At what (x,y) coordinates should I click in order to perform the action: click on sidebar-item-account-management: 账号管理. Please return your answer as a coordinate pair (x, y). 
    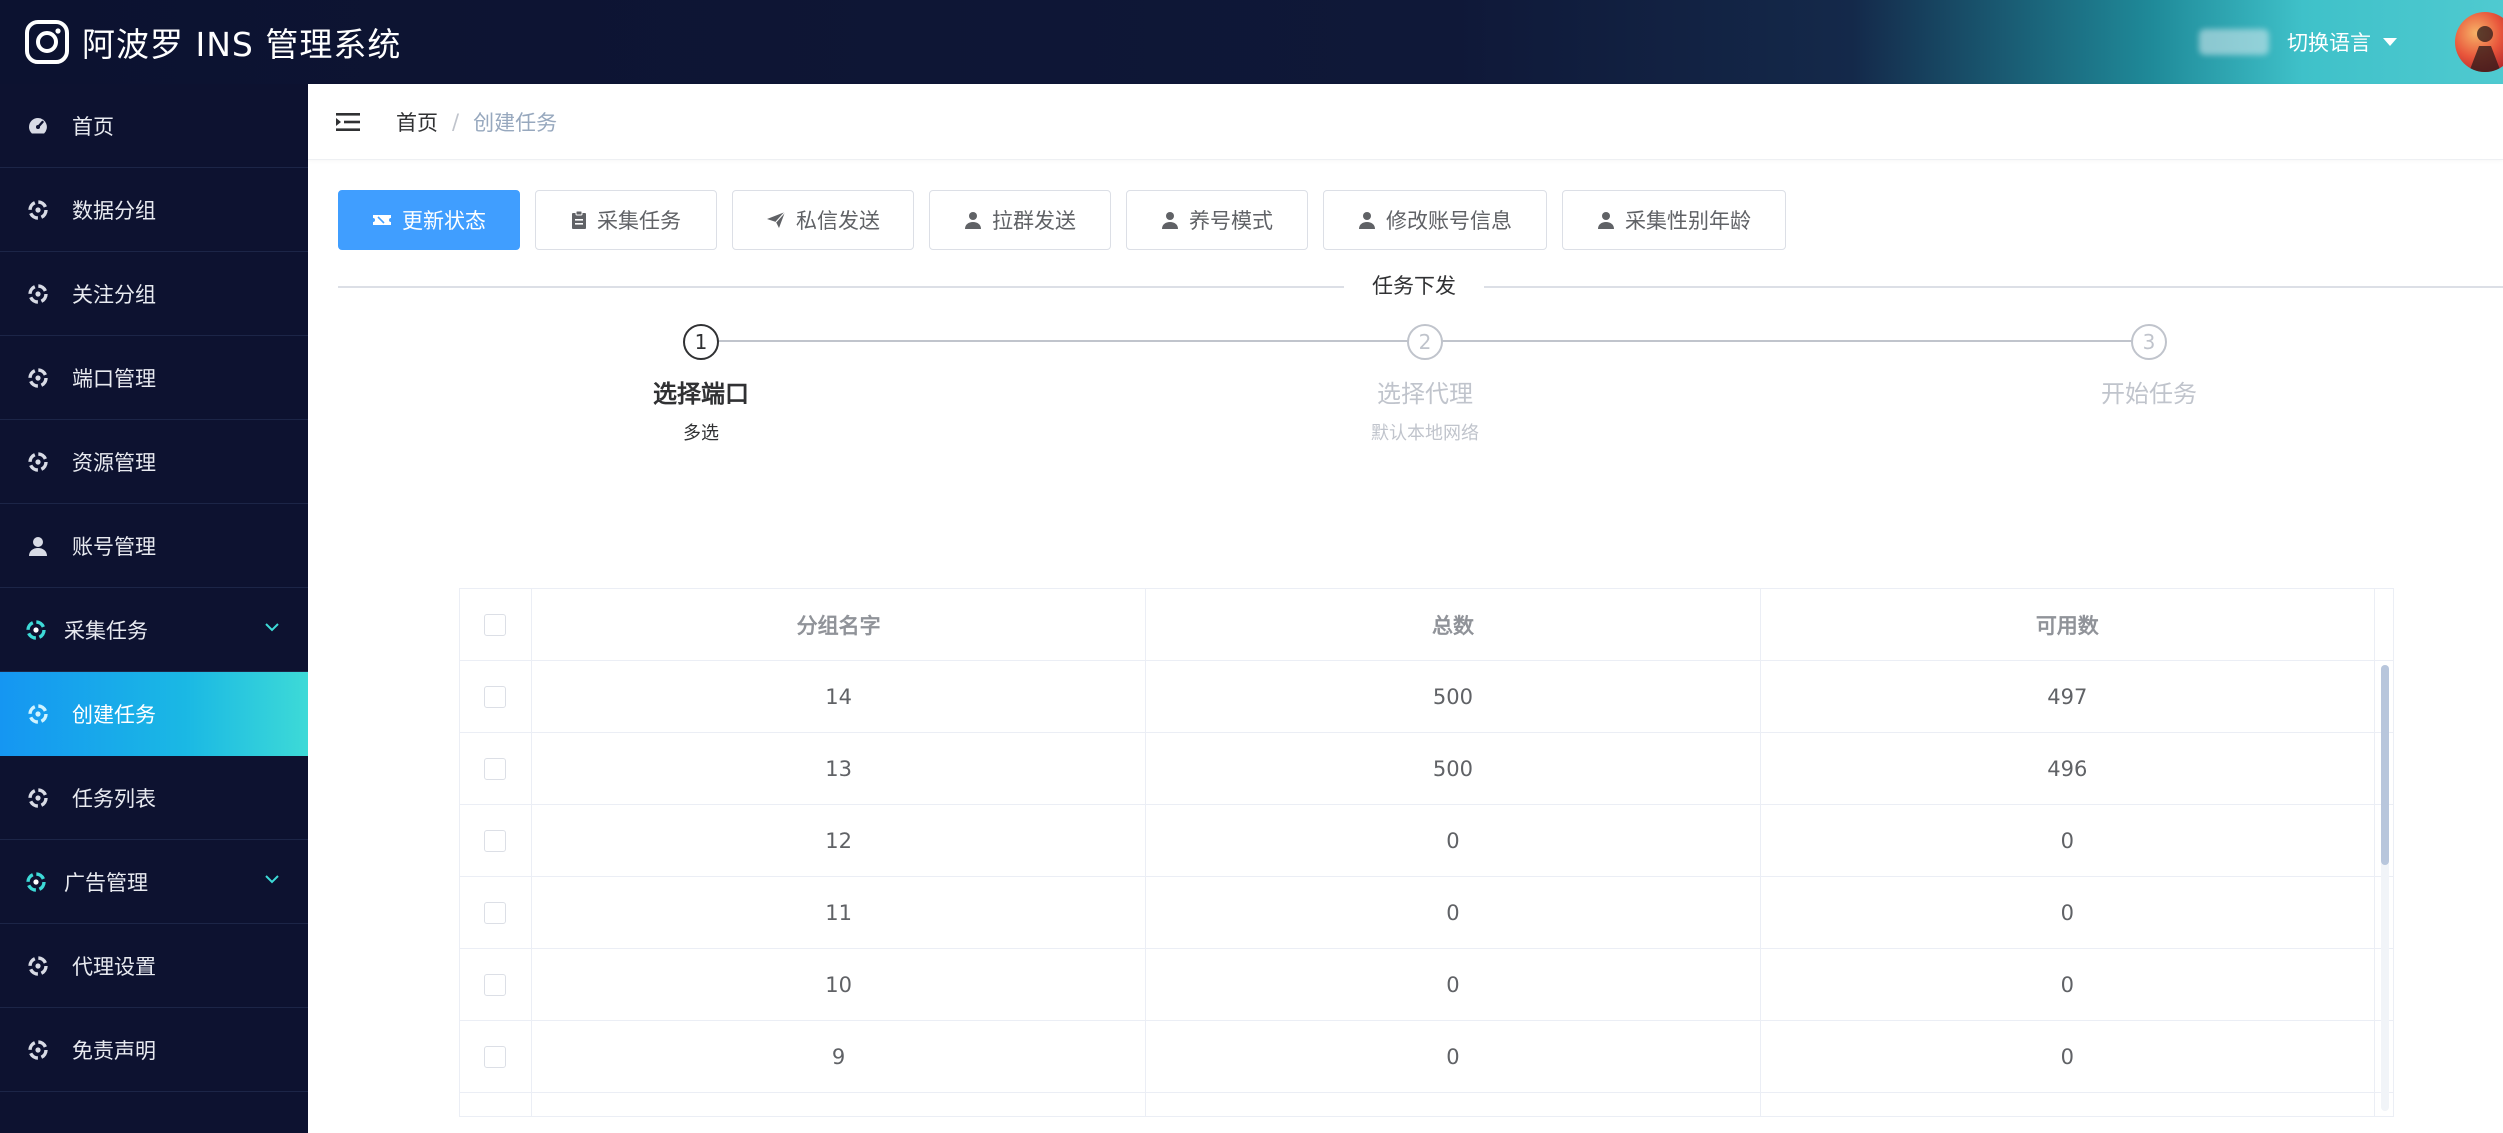
    Looking at the image, I should click on (154, 546).